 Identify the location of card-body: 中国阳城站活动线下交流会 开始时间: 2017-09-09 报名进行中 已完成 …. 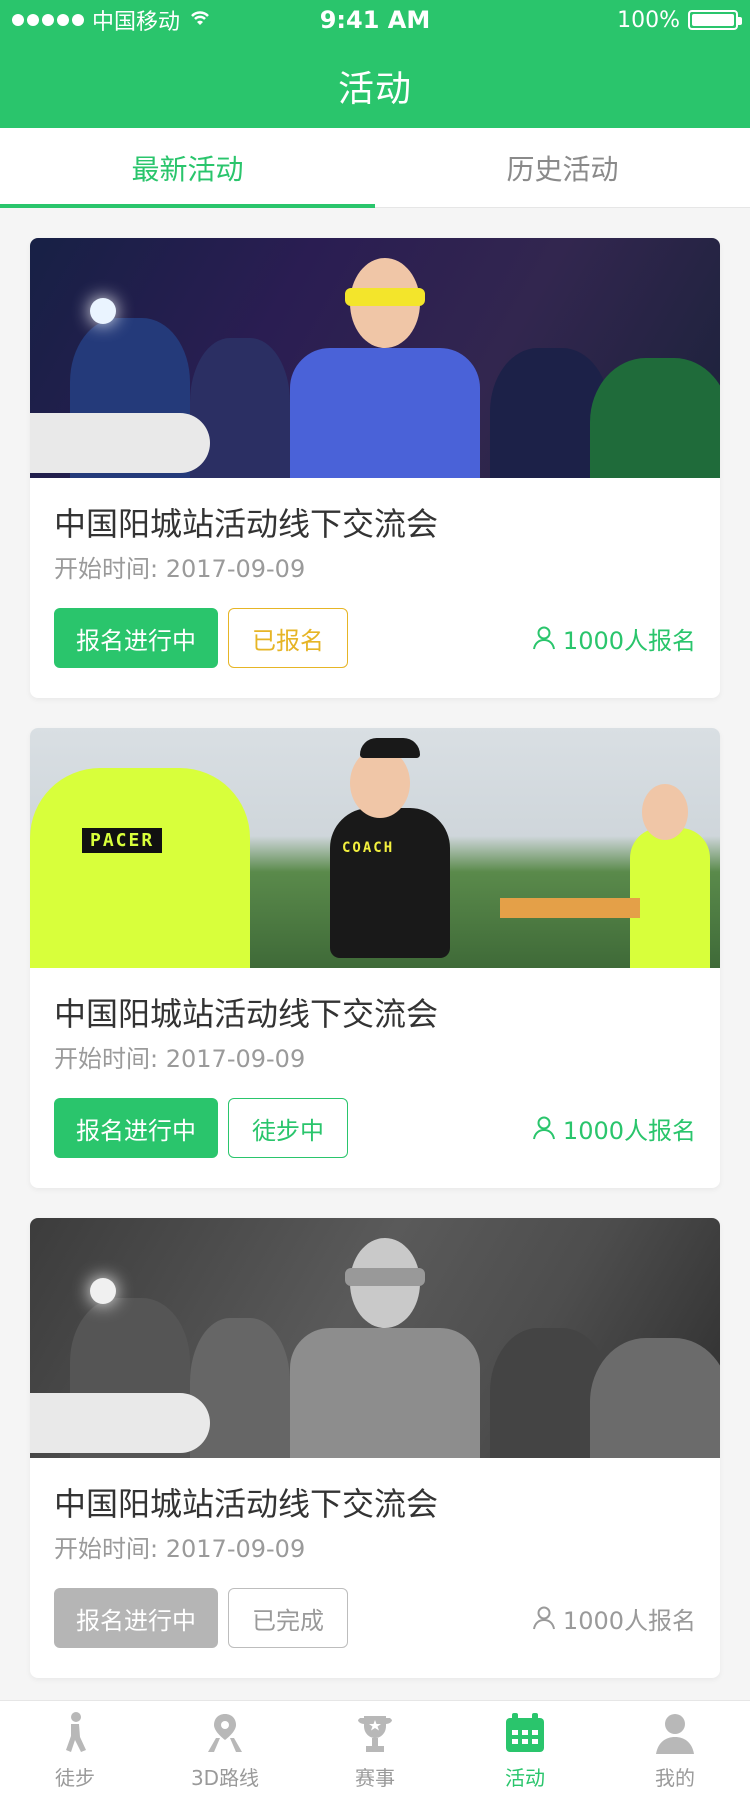
(375, 1568).